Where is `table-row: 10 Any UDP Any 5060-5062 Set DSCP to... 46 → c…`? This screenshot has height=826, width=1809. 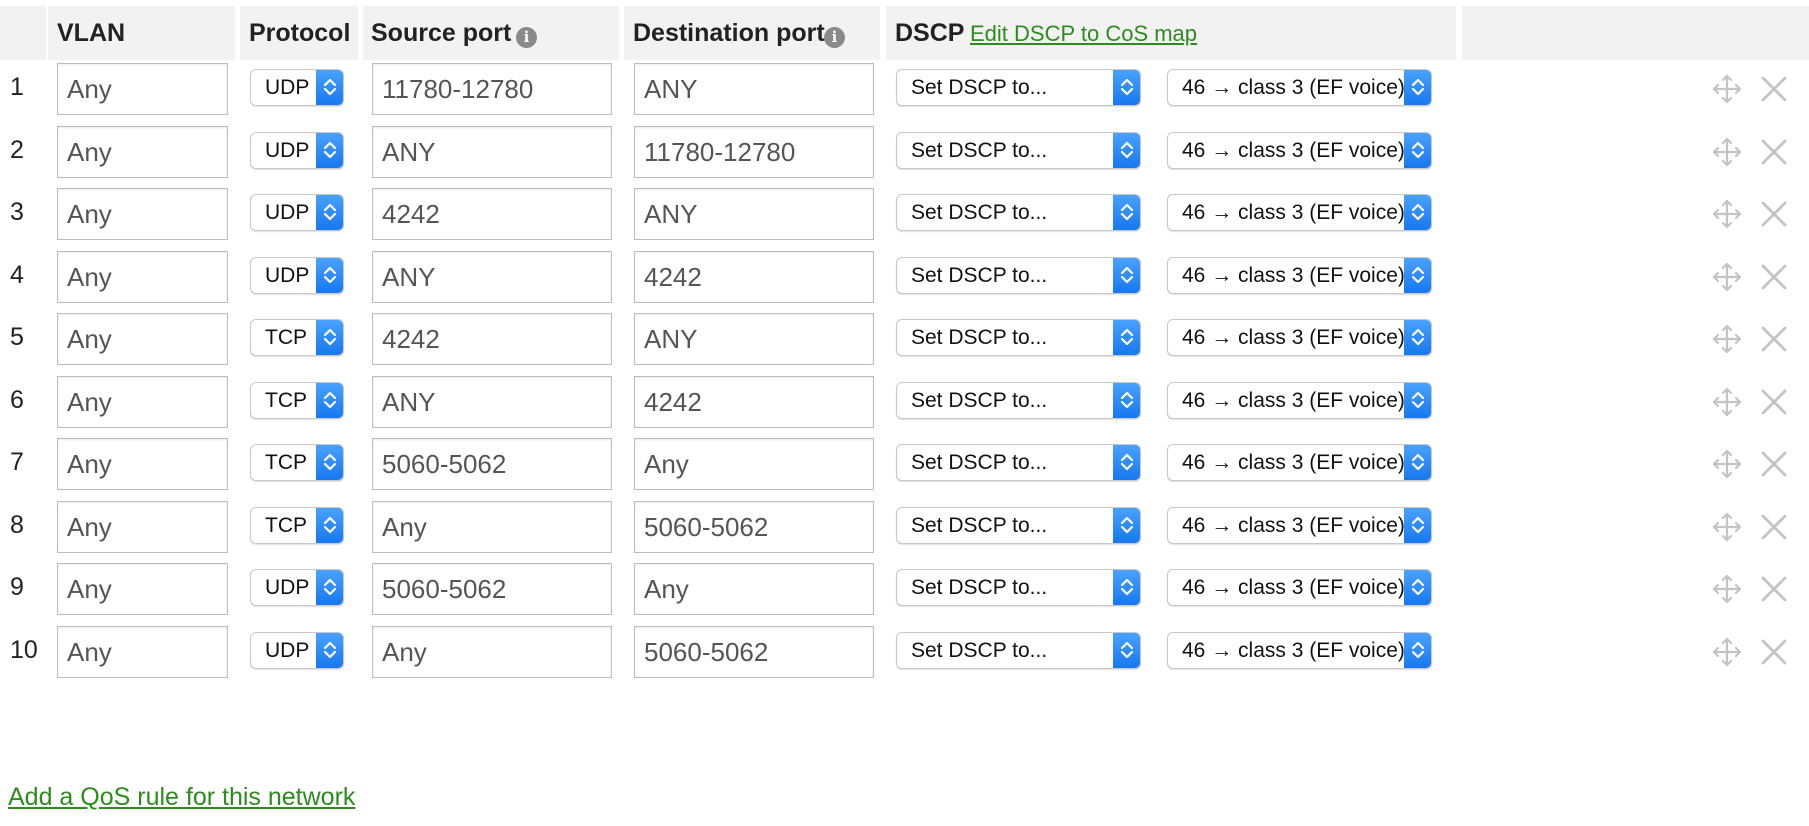
table-row: 10 Any UDP Any 5060-5062 Set DSCP to... 46 → c… is located at coordinates (904, 650).